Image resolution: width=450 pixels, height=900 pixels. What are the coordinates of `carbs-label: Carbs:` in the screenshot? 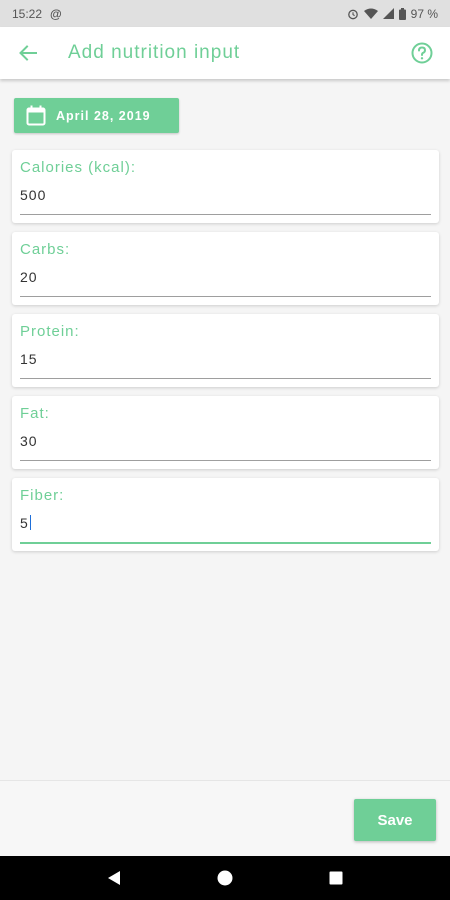 It's located at (45, 249).